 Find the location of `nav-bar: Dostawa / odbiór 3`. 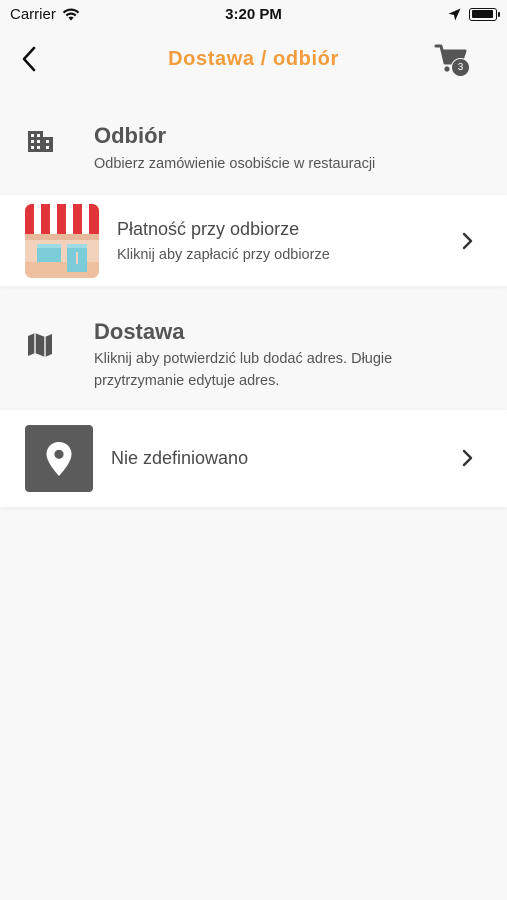

nav-bar: Dostawa / odbiór 3 is located at coordinates (253, 60).